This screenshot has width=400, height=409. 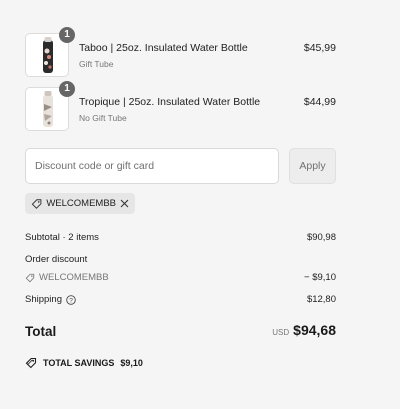 What do you see at coordinates (320, 277) in the screenshot?
I see `discount-value: − $9,10` at bounding box center [320, 277].